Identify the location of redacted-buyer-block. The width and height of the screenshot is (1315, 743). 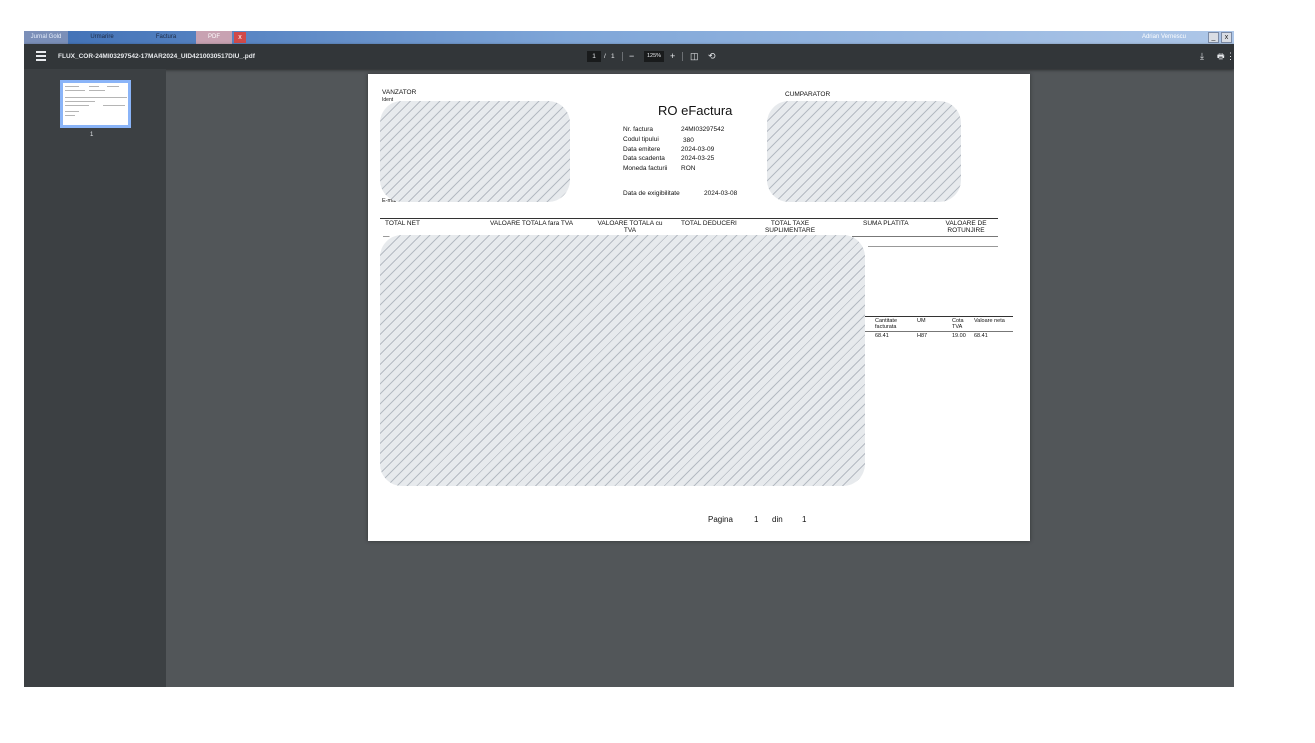
(864, 151).